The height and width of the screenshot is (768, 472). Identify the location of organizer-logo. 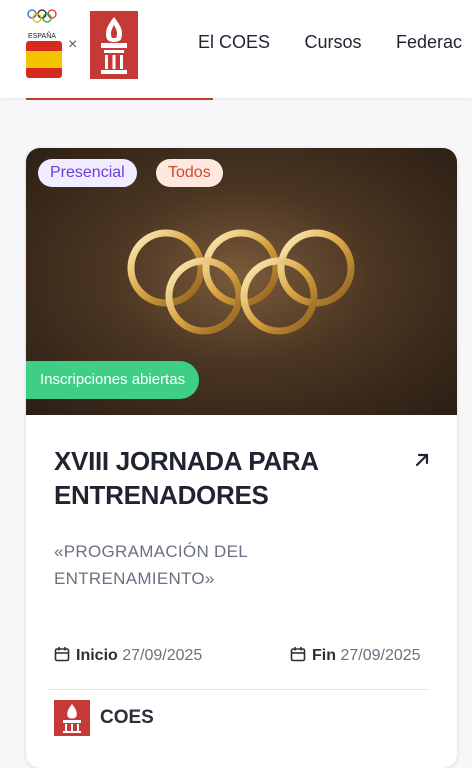
(72, 718).